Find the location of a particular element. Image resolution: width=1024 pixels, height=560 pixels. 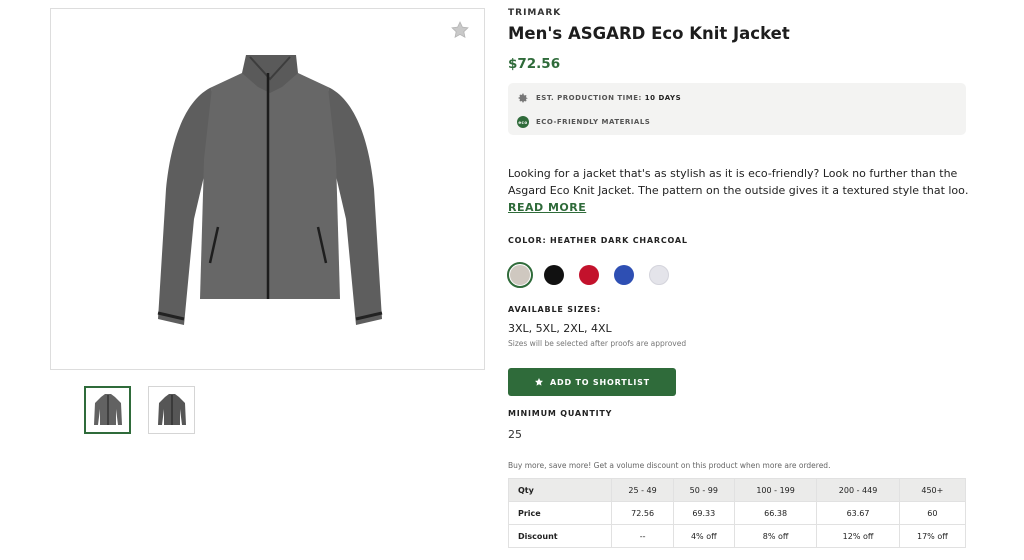

pricing-cell: 69.33 is located at coordinates (703, 513).